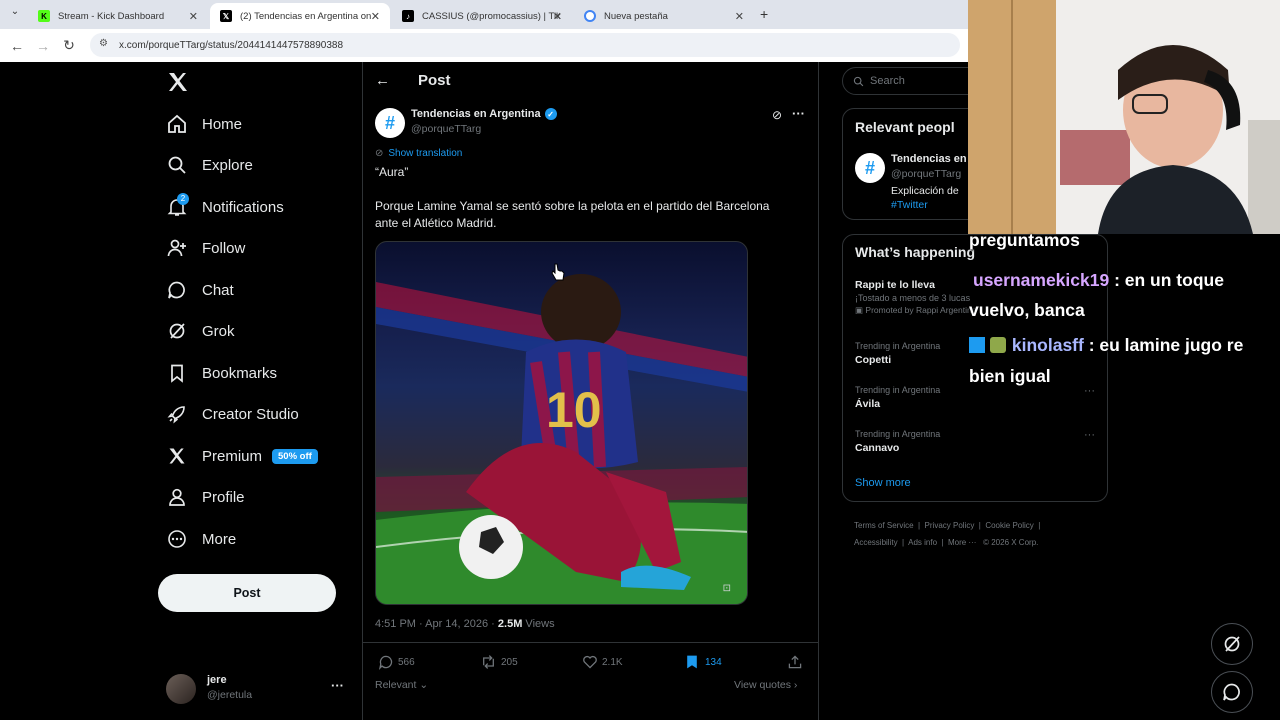  I want to click on footer-link: Privacy Policy, so click(950, 525).